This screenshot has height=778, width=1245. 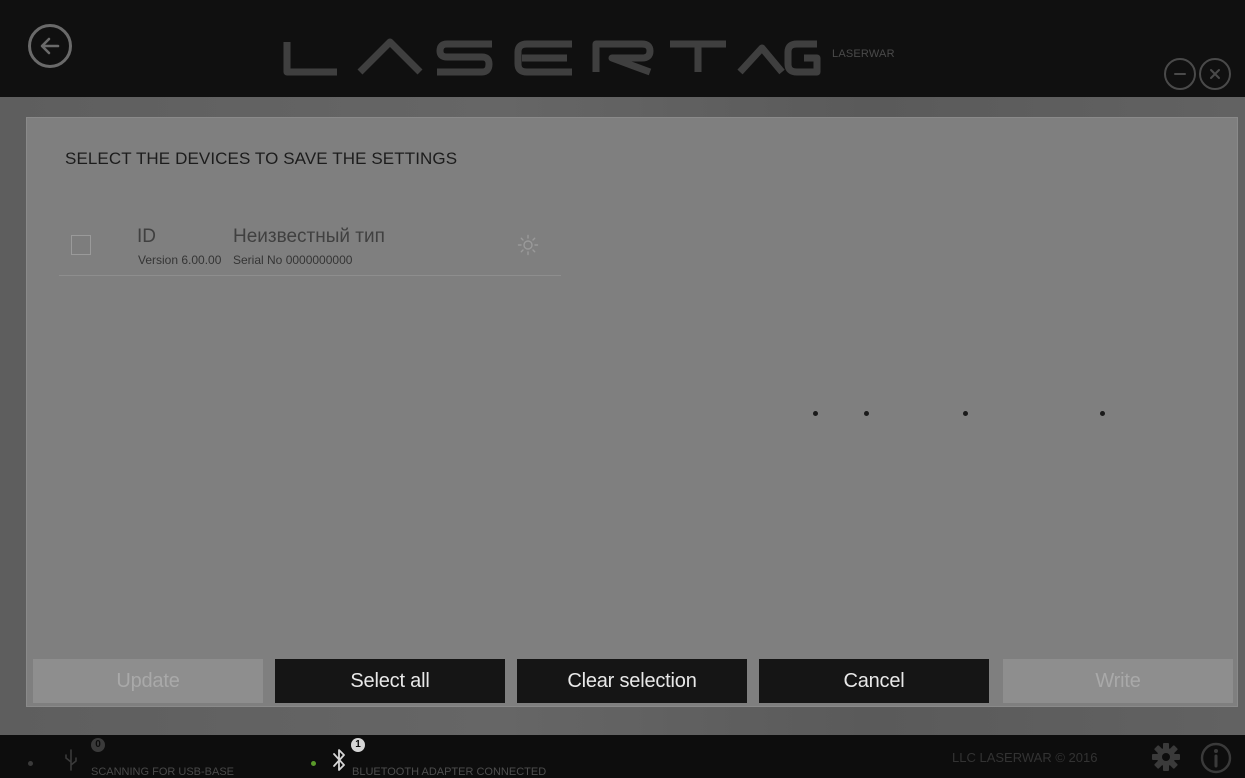 I want to click on app-header: LASERWAR, so click(x=622, y=48).